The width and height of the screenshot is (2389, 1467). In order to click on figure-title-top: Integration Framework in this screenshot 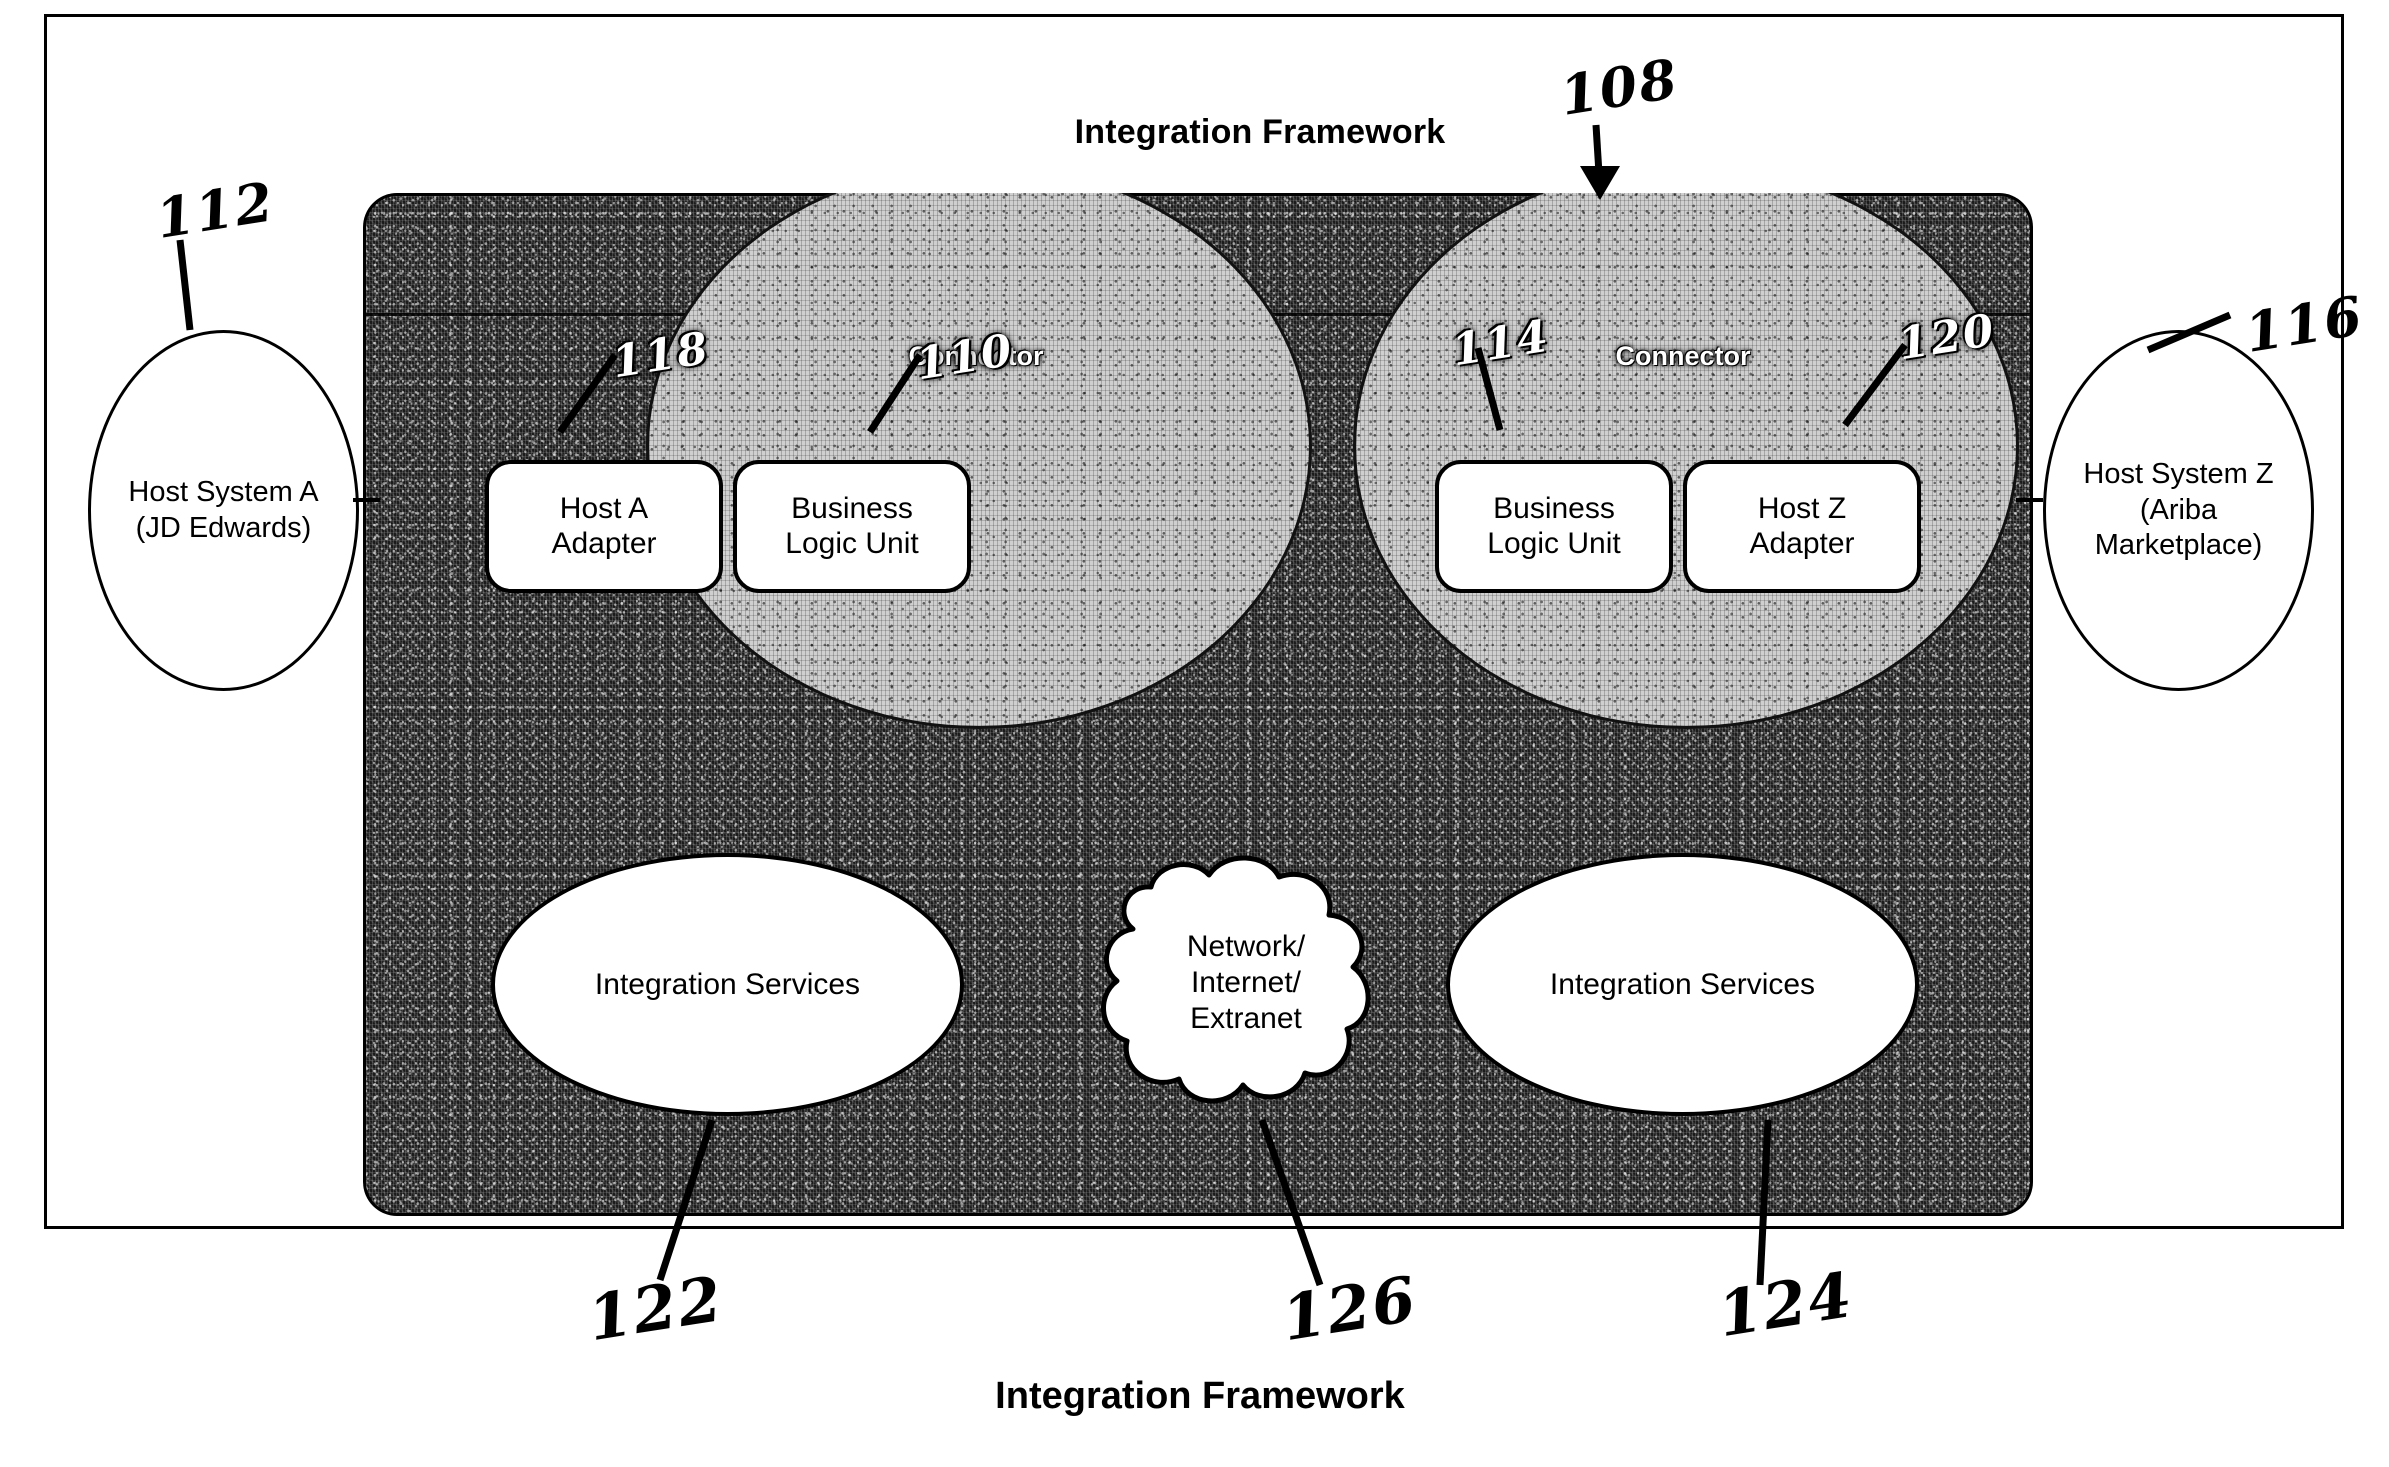, I will do `click(1260, 132)`.